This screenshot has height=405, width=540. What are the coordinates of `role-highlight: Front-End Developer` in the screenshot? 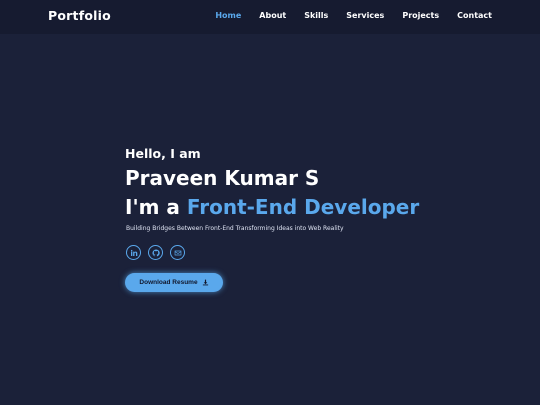 It's located at (303, 207).